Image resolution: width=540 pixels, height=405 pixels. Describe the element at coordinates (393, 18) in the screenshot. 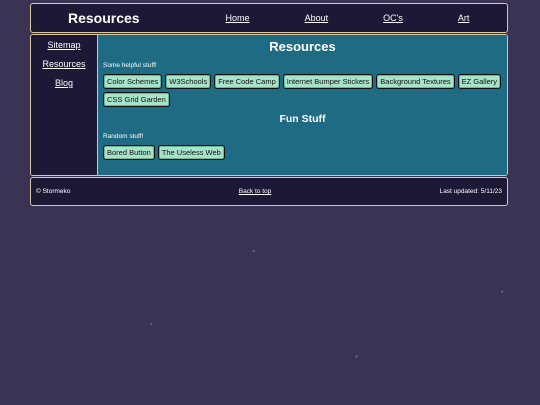

I see `nav-ocs-link: OC's` at that location.